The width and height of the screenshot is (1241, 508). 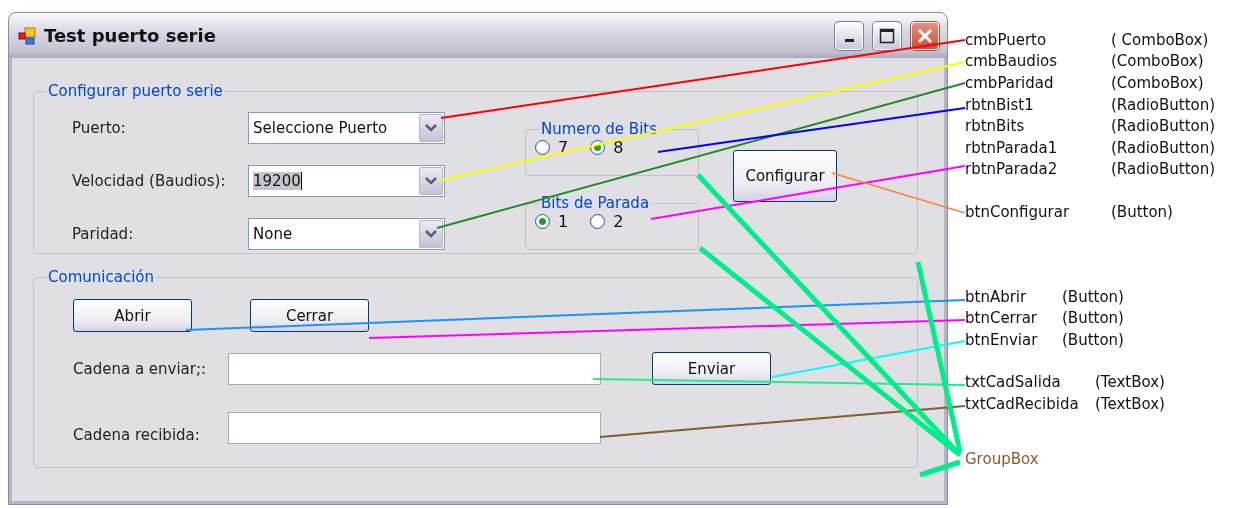 What do you see at coordinates (1002, 458) in the screenshot?
I see `control-name: GroupBox` at bounding box center [1002, 458].